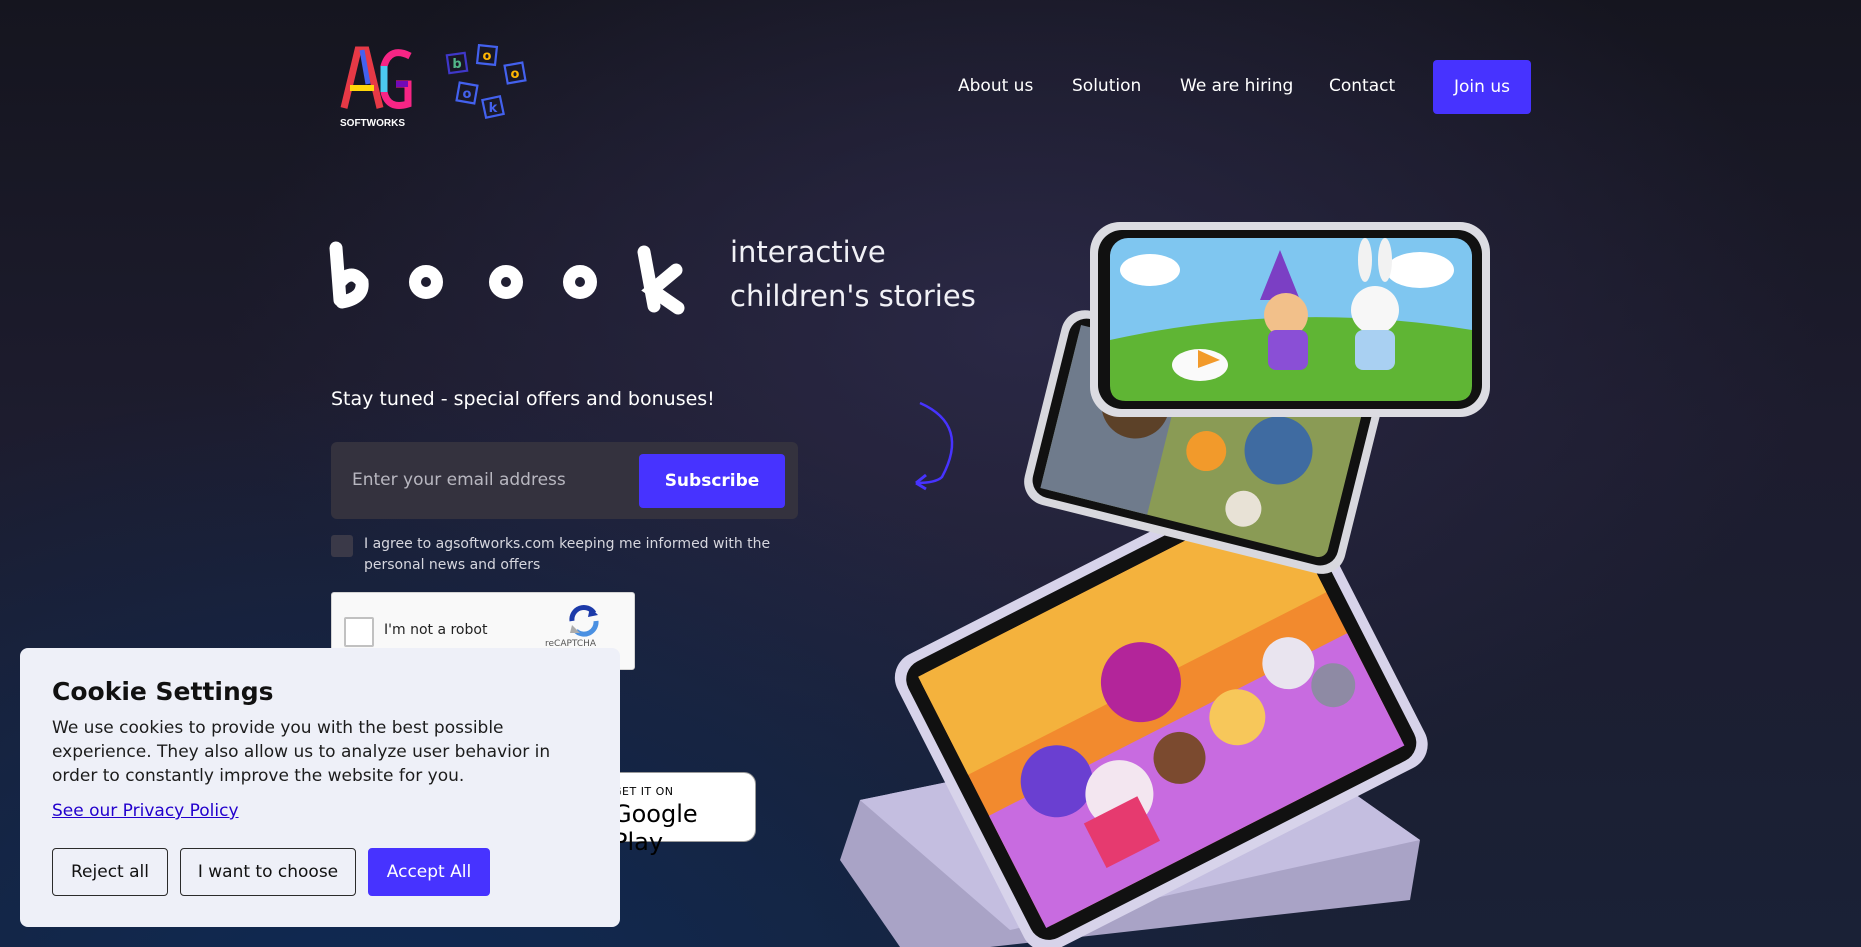 Image resolution: width=1861 pixels, height=947 pixels. Describe the element at coordinates (507, 278) in the screenshot. I see `boook-wordmark` at that location.